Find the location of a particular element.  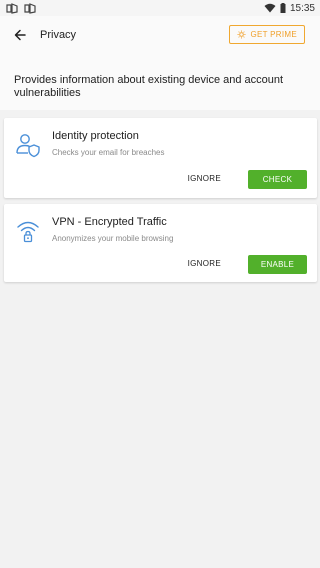

back-button is located at coordinates (20, 35).